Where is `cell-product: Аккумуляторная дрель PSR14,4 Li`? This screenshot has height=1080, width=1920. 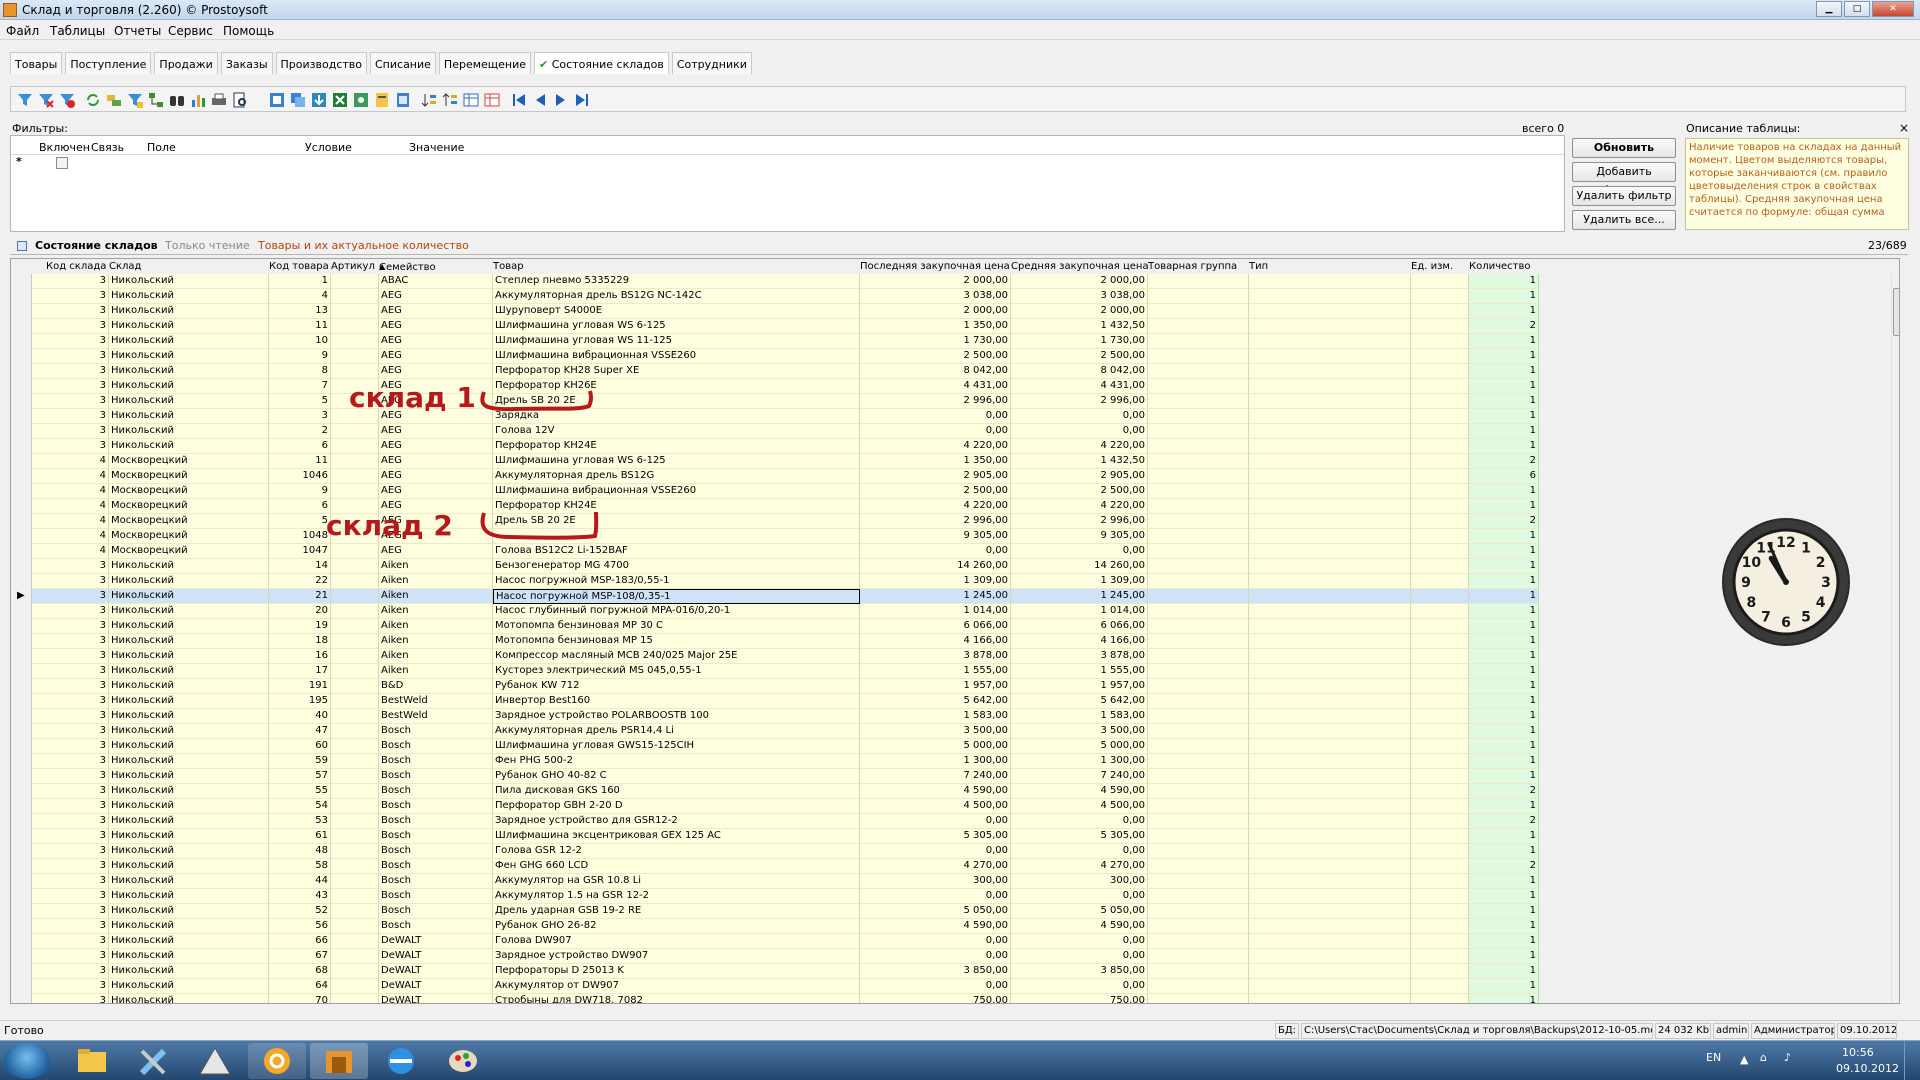 cell-product: Аккумуляторная дрель PSR14,4 Li is located at coordinates (676, 731).